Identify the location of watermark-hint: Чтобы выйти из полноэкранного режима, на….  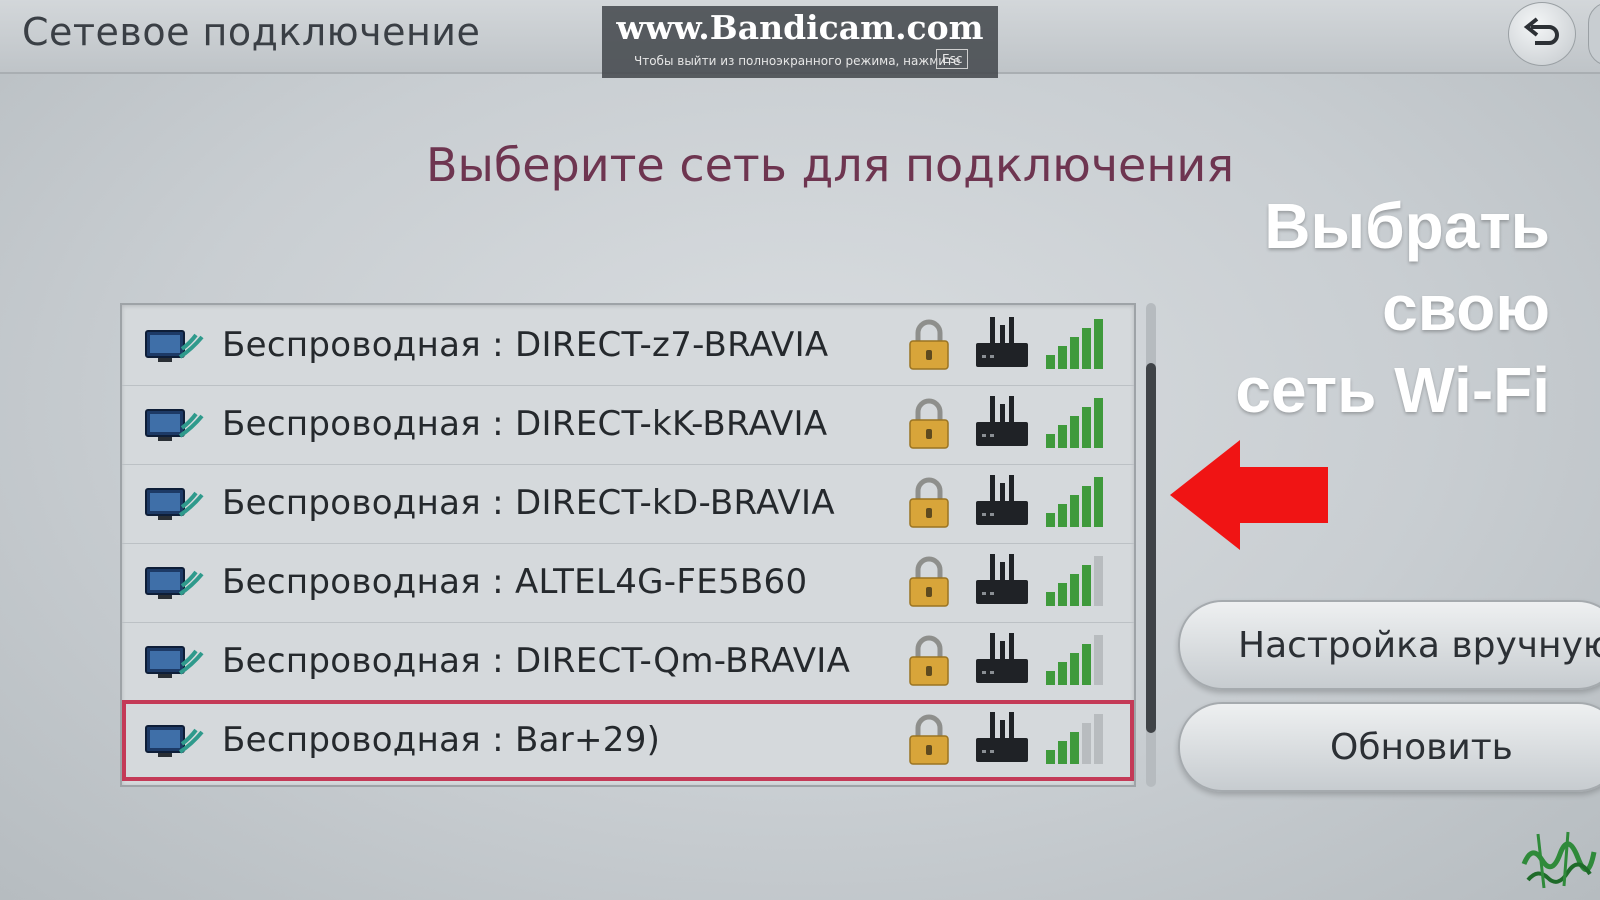
(797, 61).